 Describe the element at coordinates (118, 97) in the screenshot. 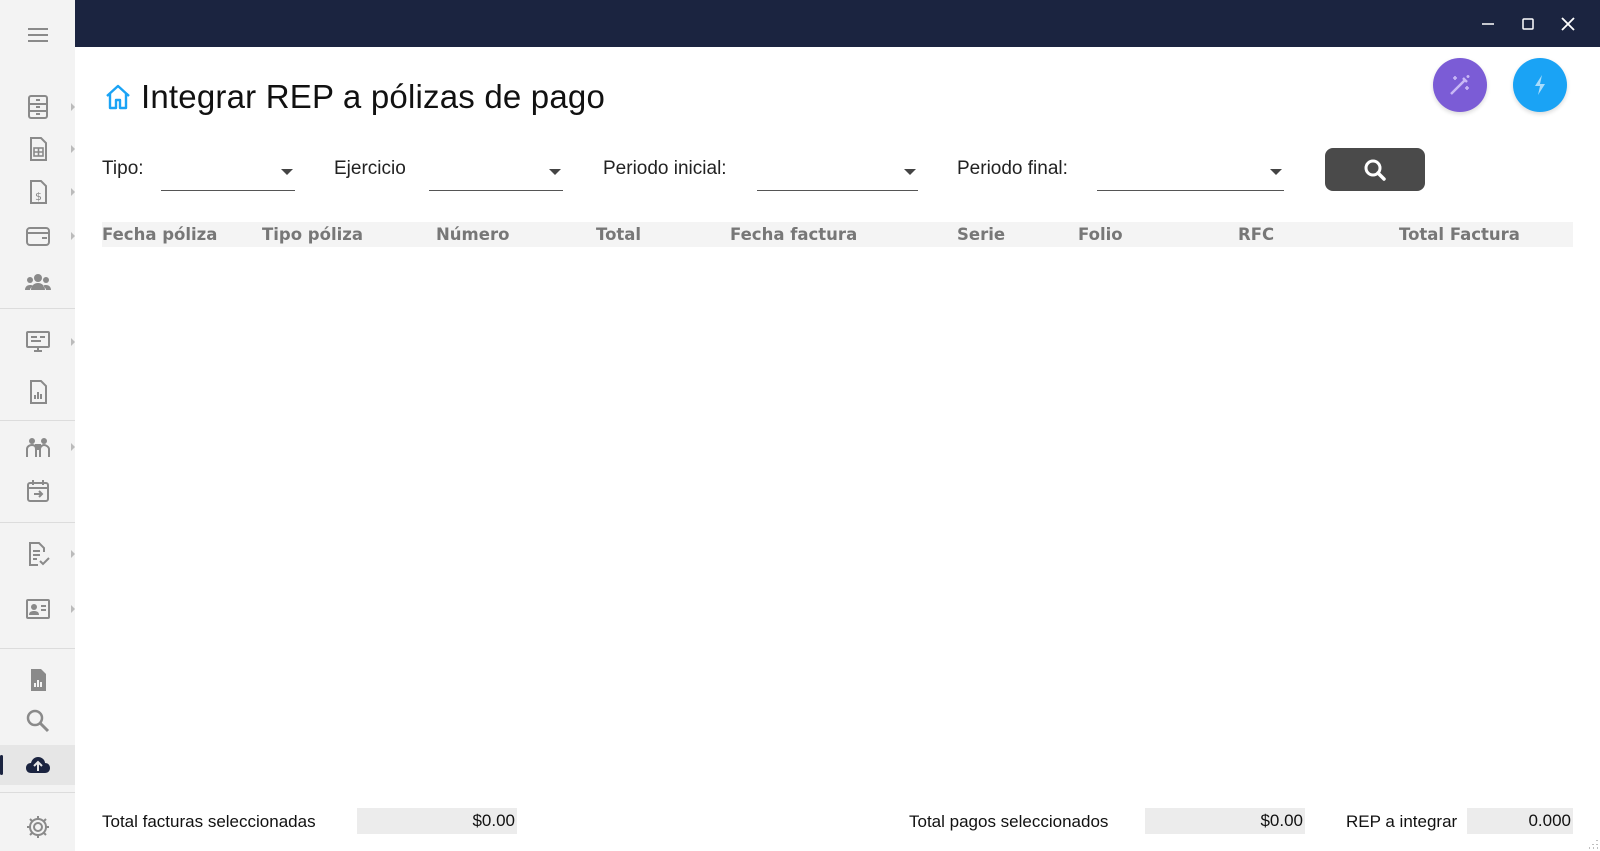

I see `home-icon` at that location.